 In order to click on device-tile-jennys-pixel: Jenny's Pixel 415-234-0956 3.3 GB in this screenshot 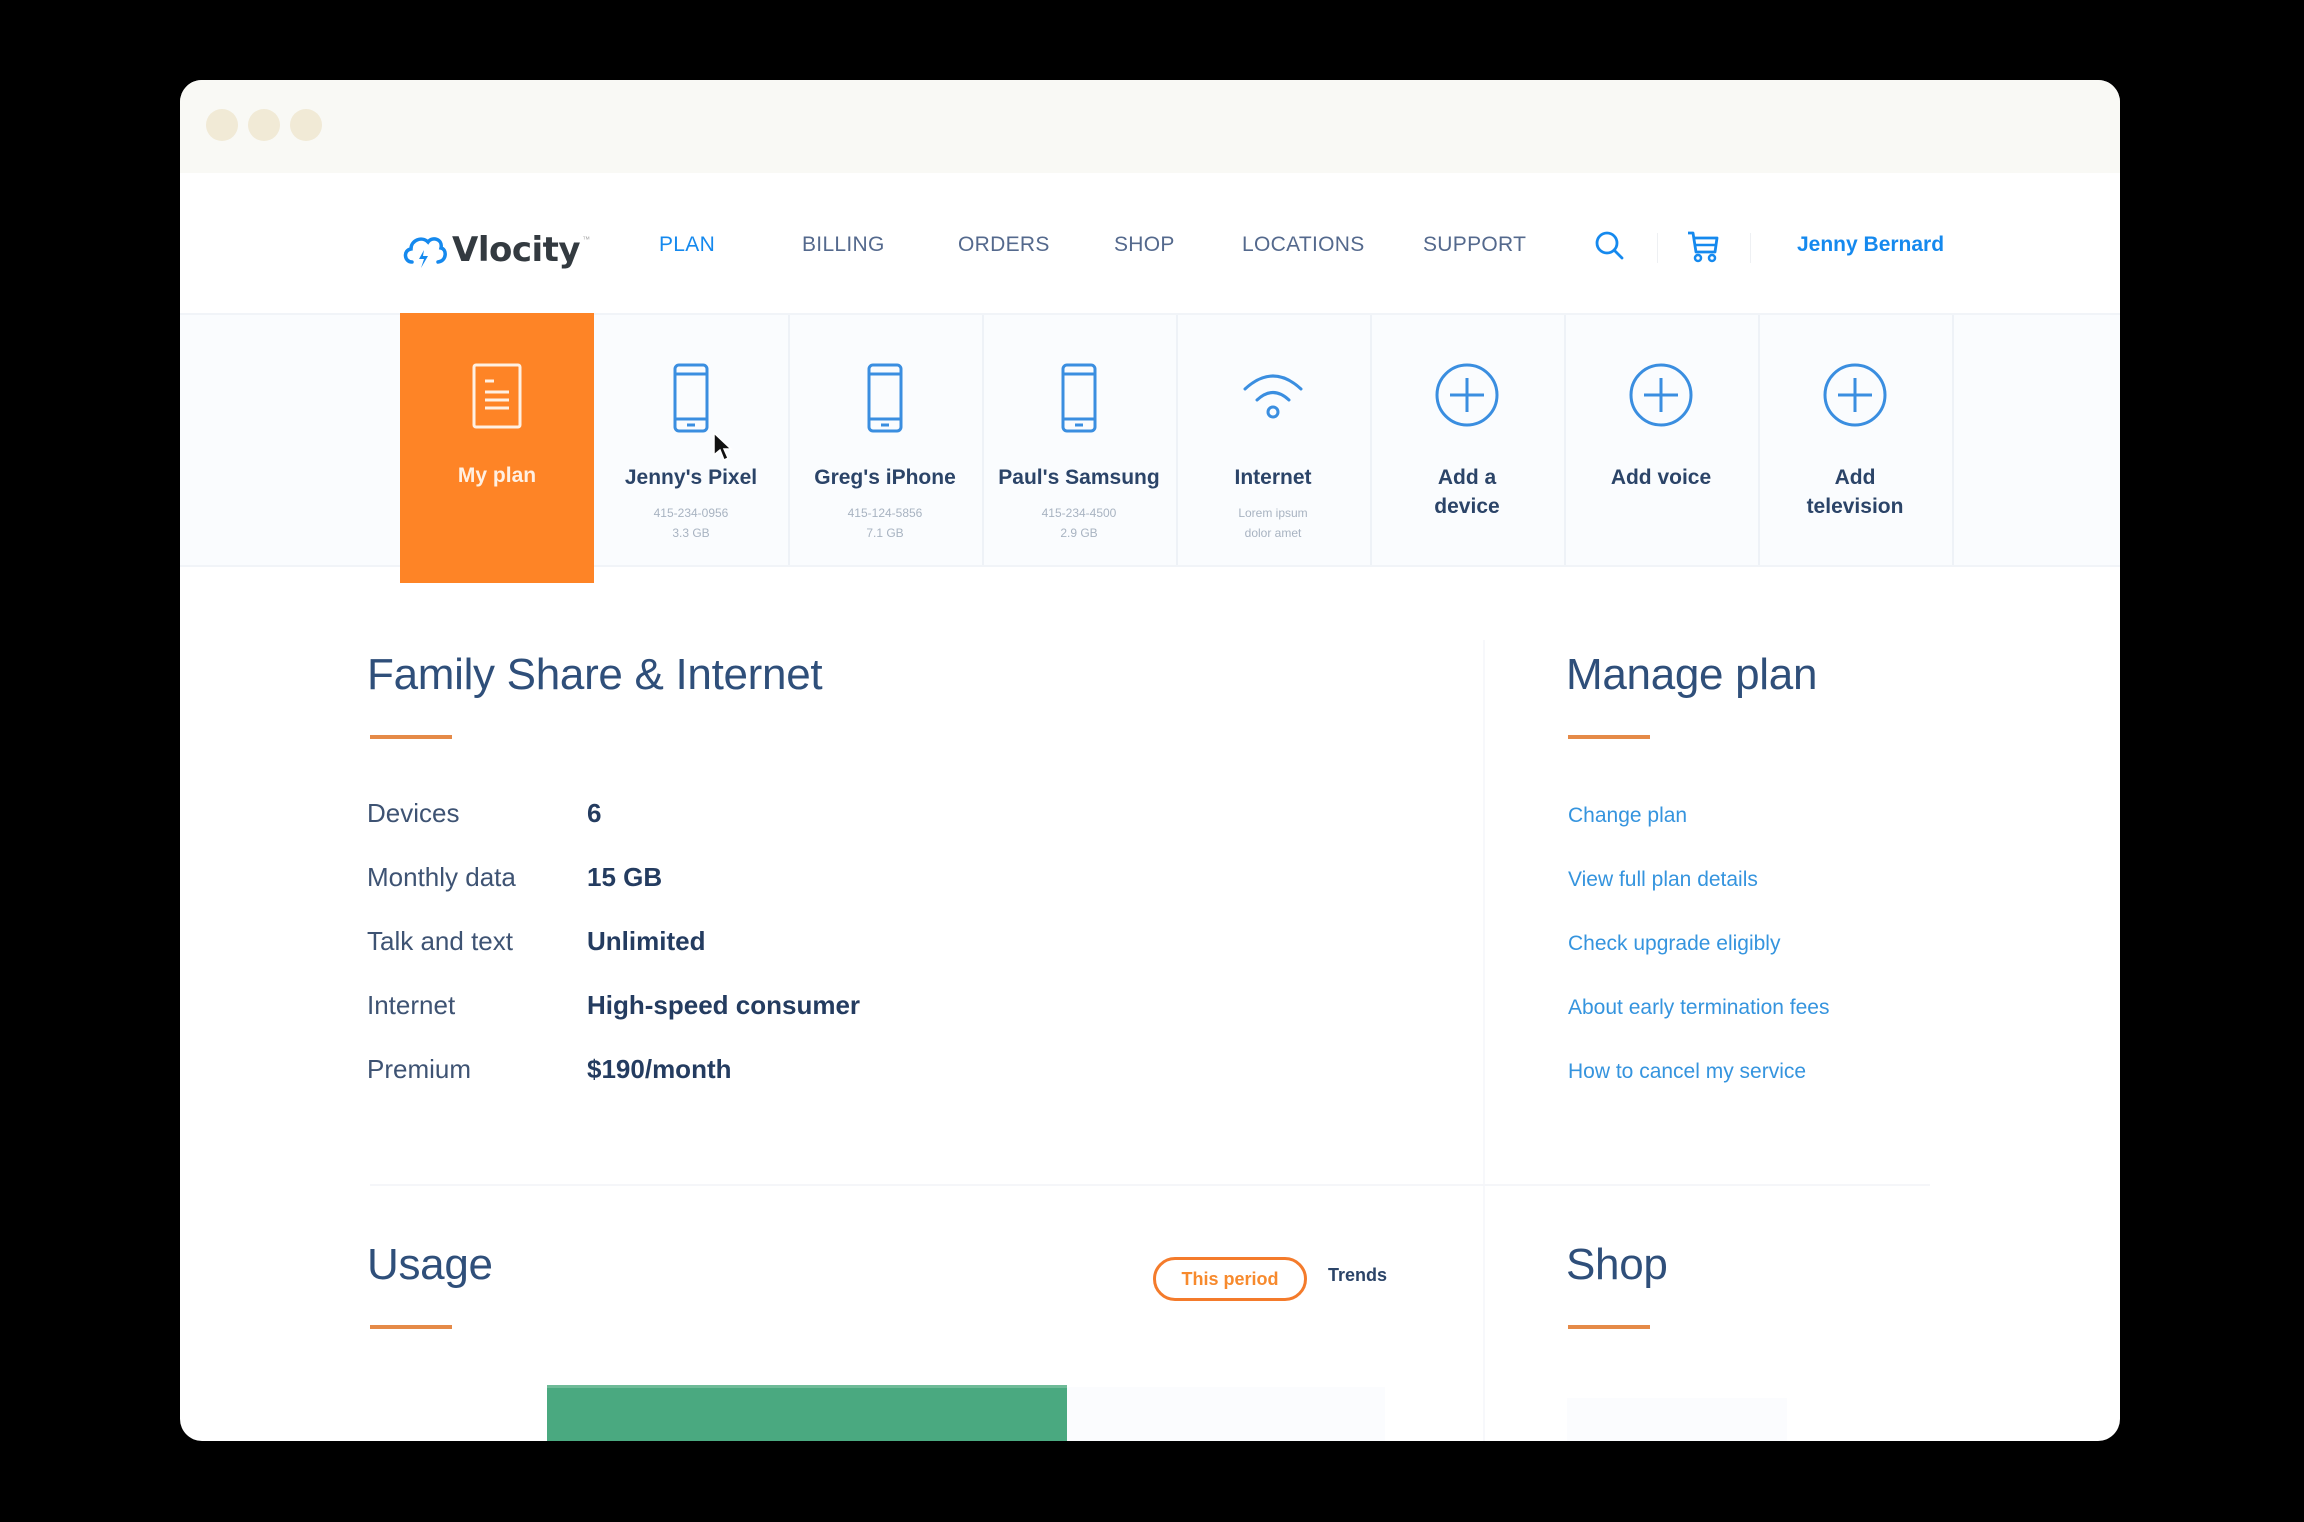, I will do `click(692, 440)`.